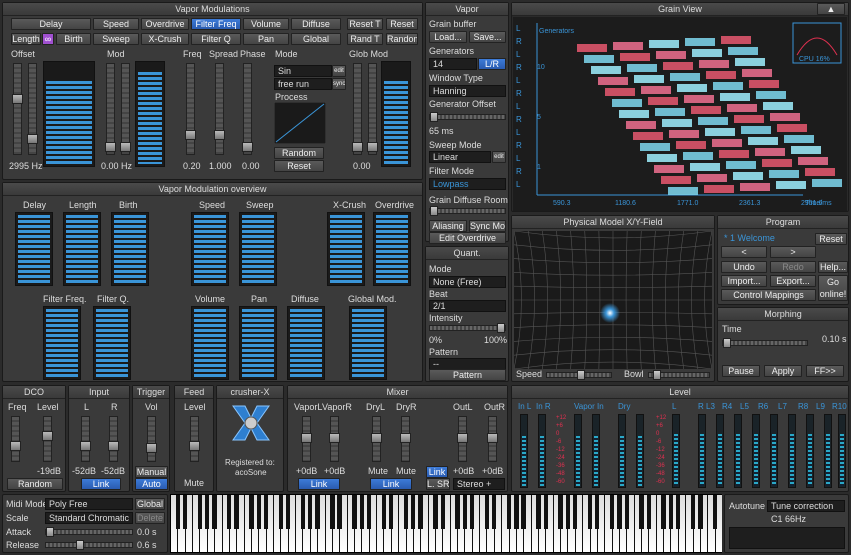  Describe the element at coordinates (357, 109) in the screenshot. I see `glob-mod-slider` at that location.